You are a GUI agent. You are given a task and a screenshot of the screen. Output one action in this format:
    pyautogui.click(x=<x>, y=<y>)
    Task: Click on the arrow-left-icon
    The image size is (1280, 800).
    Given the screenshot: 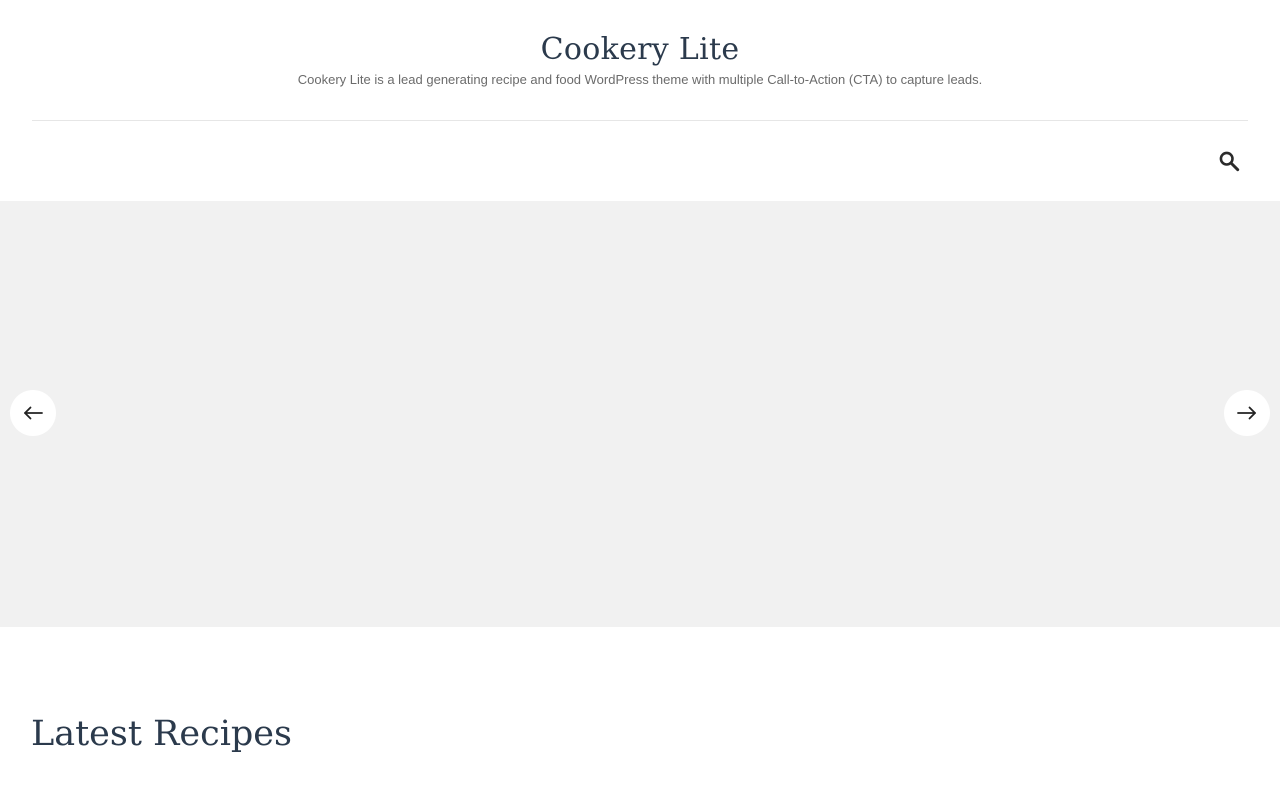 What is the action you would take?
    pyautogui.click(x=33, y=413)
    